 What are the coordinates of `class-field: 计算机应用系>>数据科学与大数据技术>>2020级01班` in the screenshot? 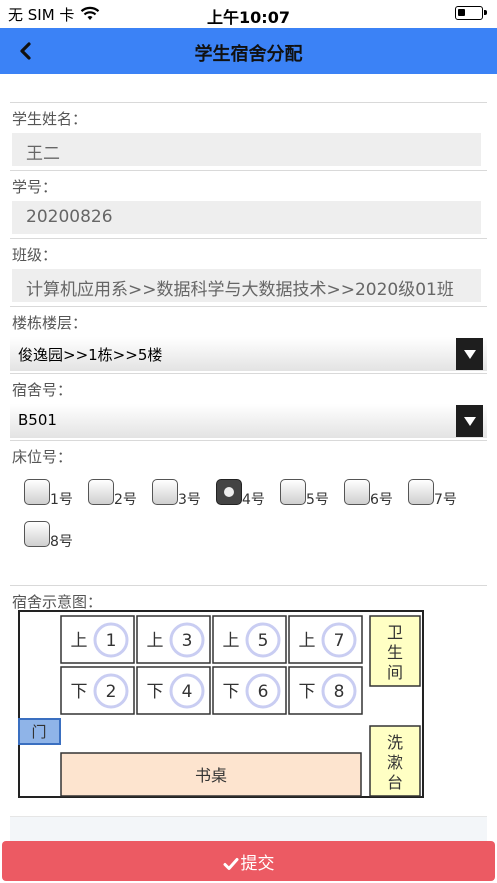 It's located at (246, 285).